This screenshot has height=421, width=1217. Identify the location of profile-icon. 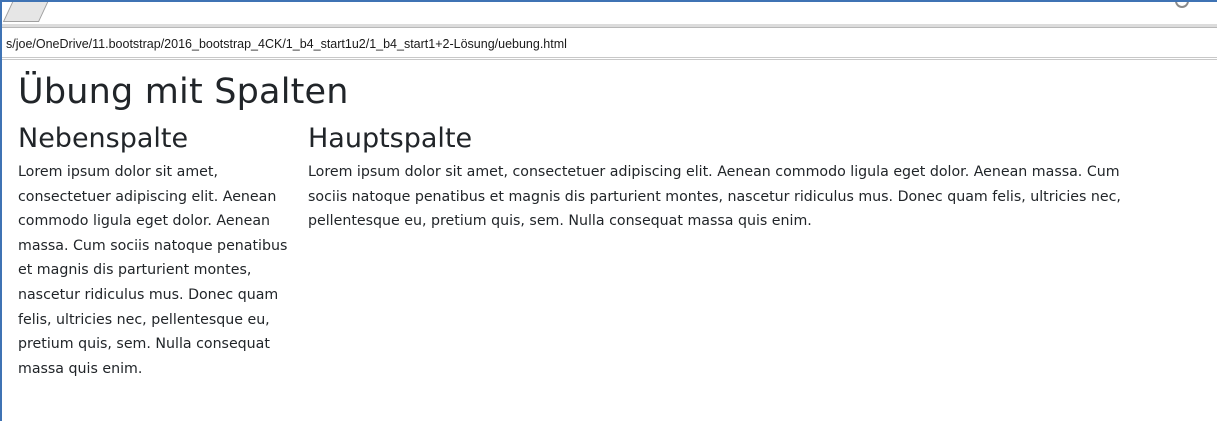
(1182, 5).